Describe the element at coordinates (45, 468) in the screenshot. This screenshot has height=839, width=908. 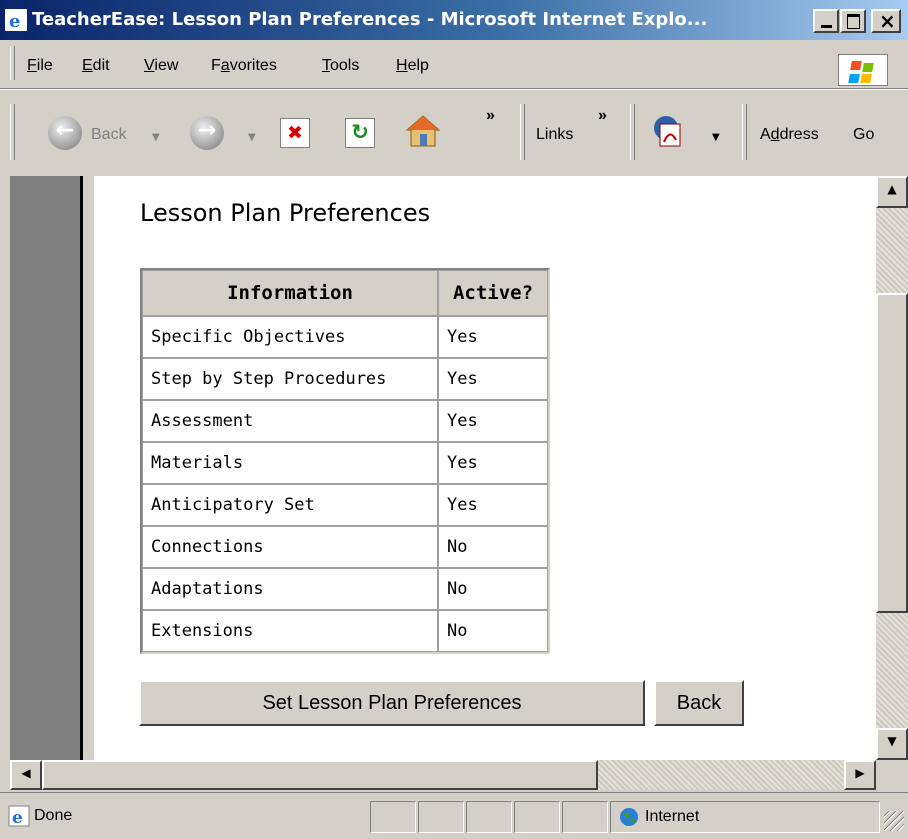
I see `page-left-margin` at that location.